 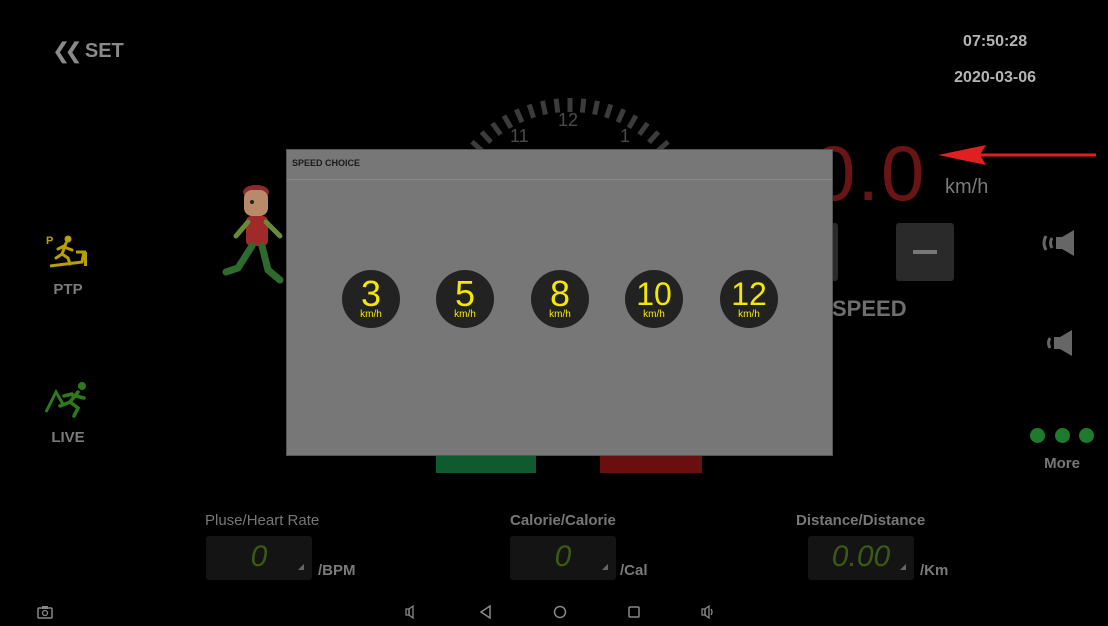 What do you see at coordinates (465, 293) in the screenshot?
I see `speed-option-value: 5` at bounding box center [465, 293].